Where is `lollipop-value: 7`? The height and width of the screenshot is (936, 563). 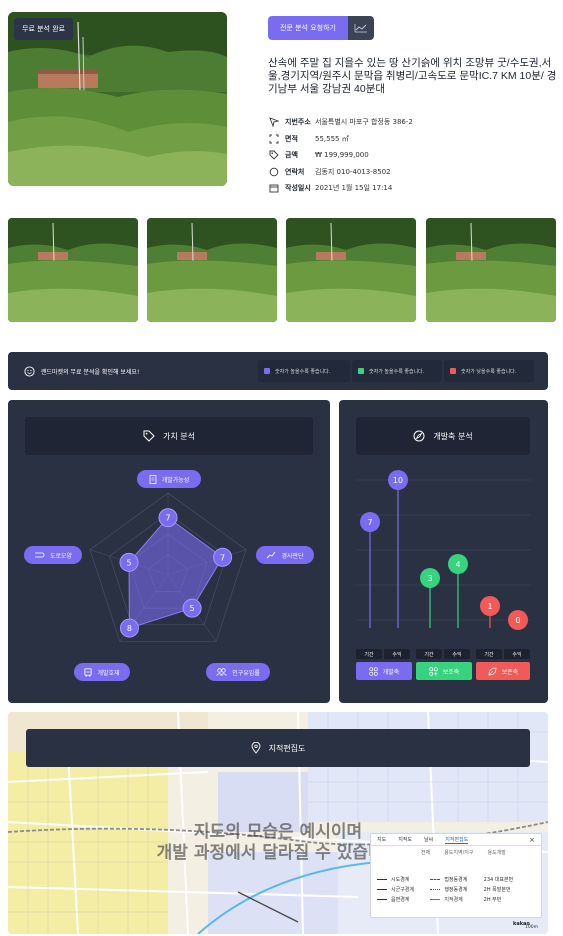
lollipop-value: 7 is located at coordinates (369, 522).